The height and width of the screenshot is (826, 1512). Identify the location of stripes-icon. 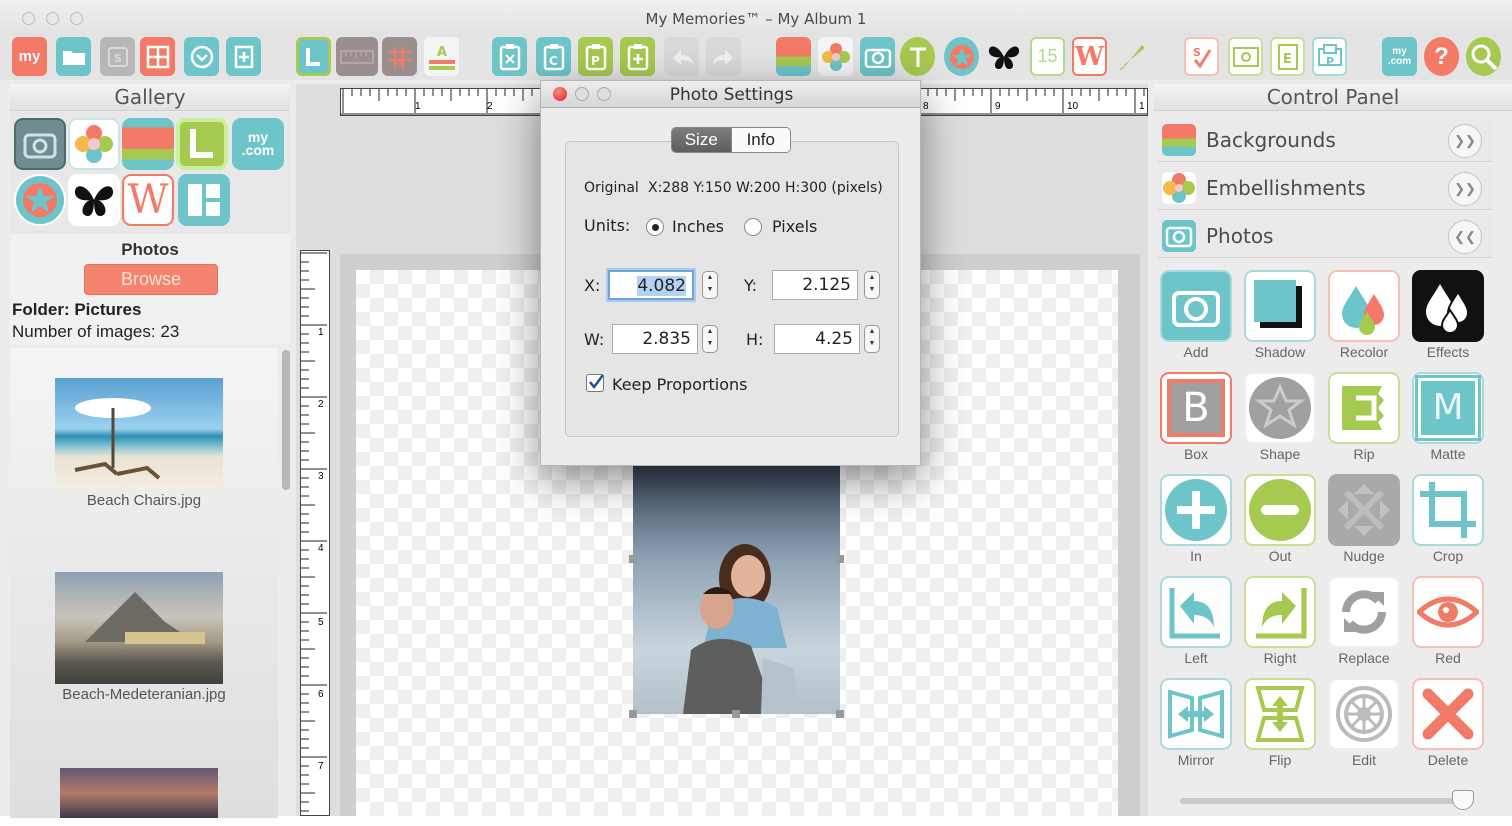
(148, 144).